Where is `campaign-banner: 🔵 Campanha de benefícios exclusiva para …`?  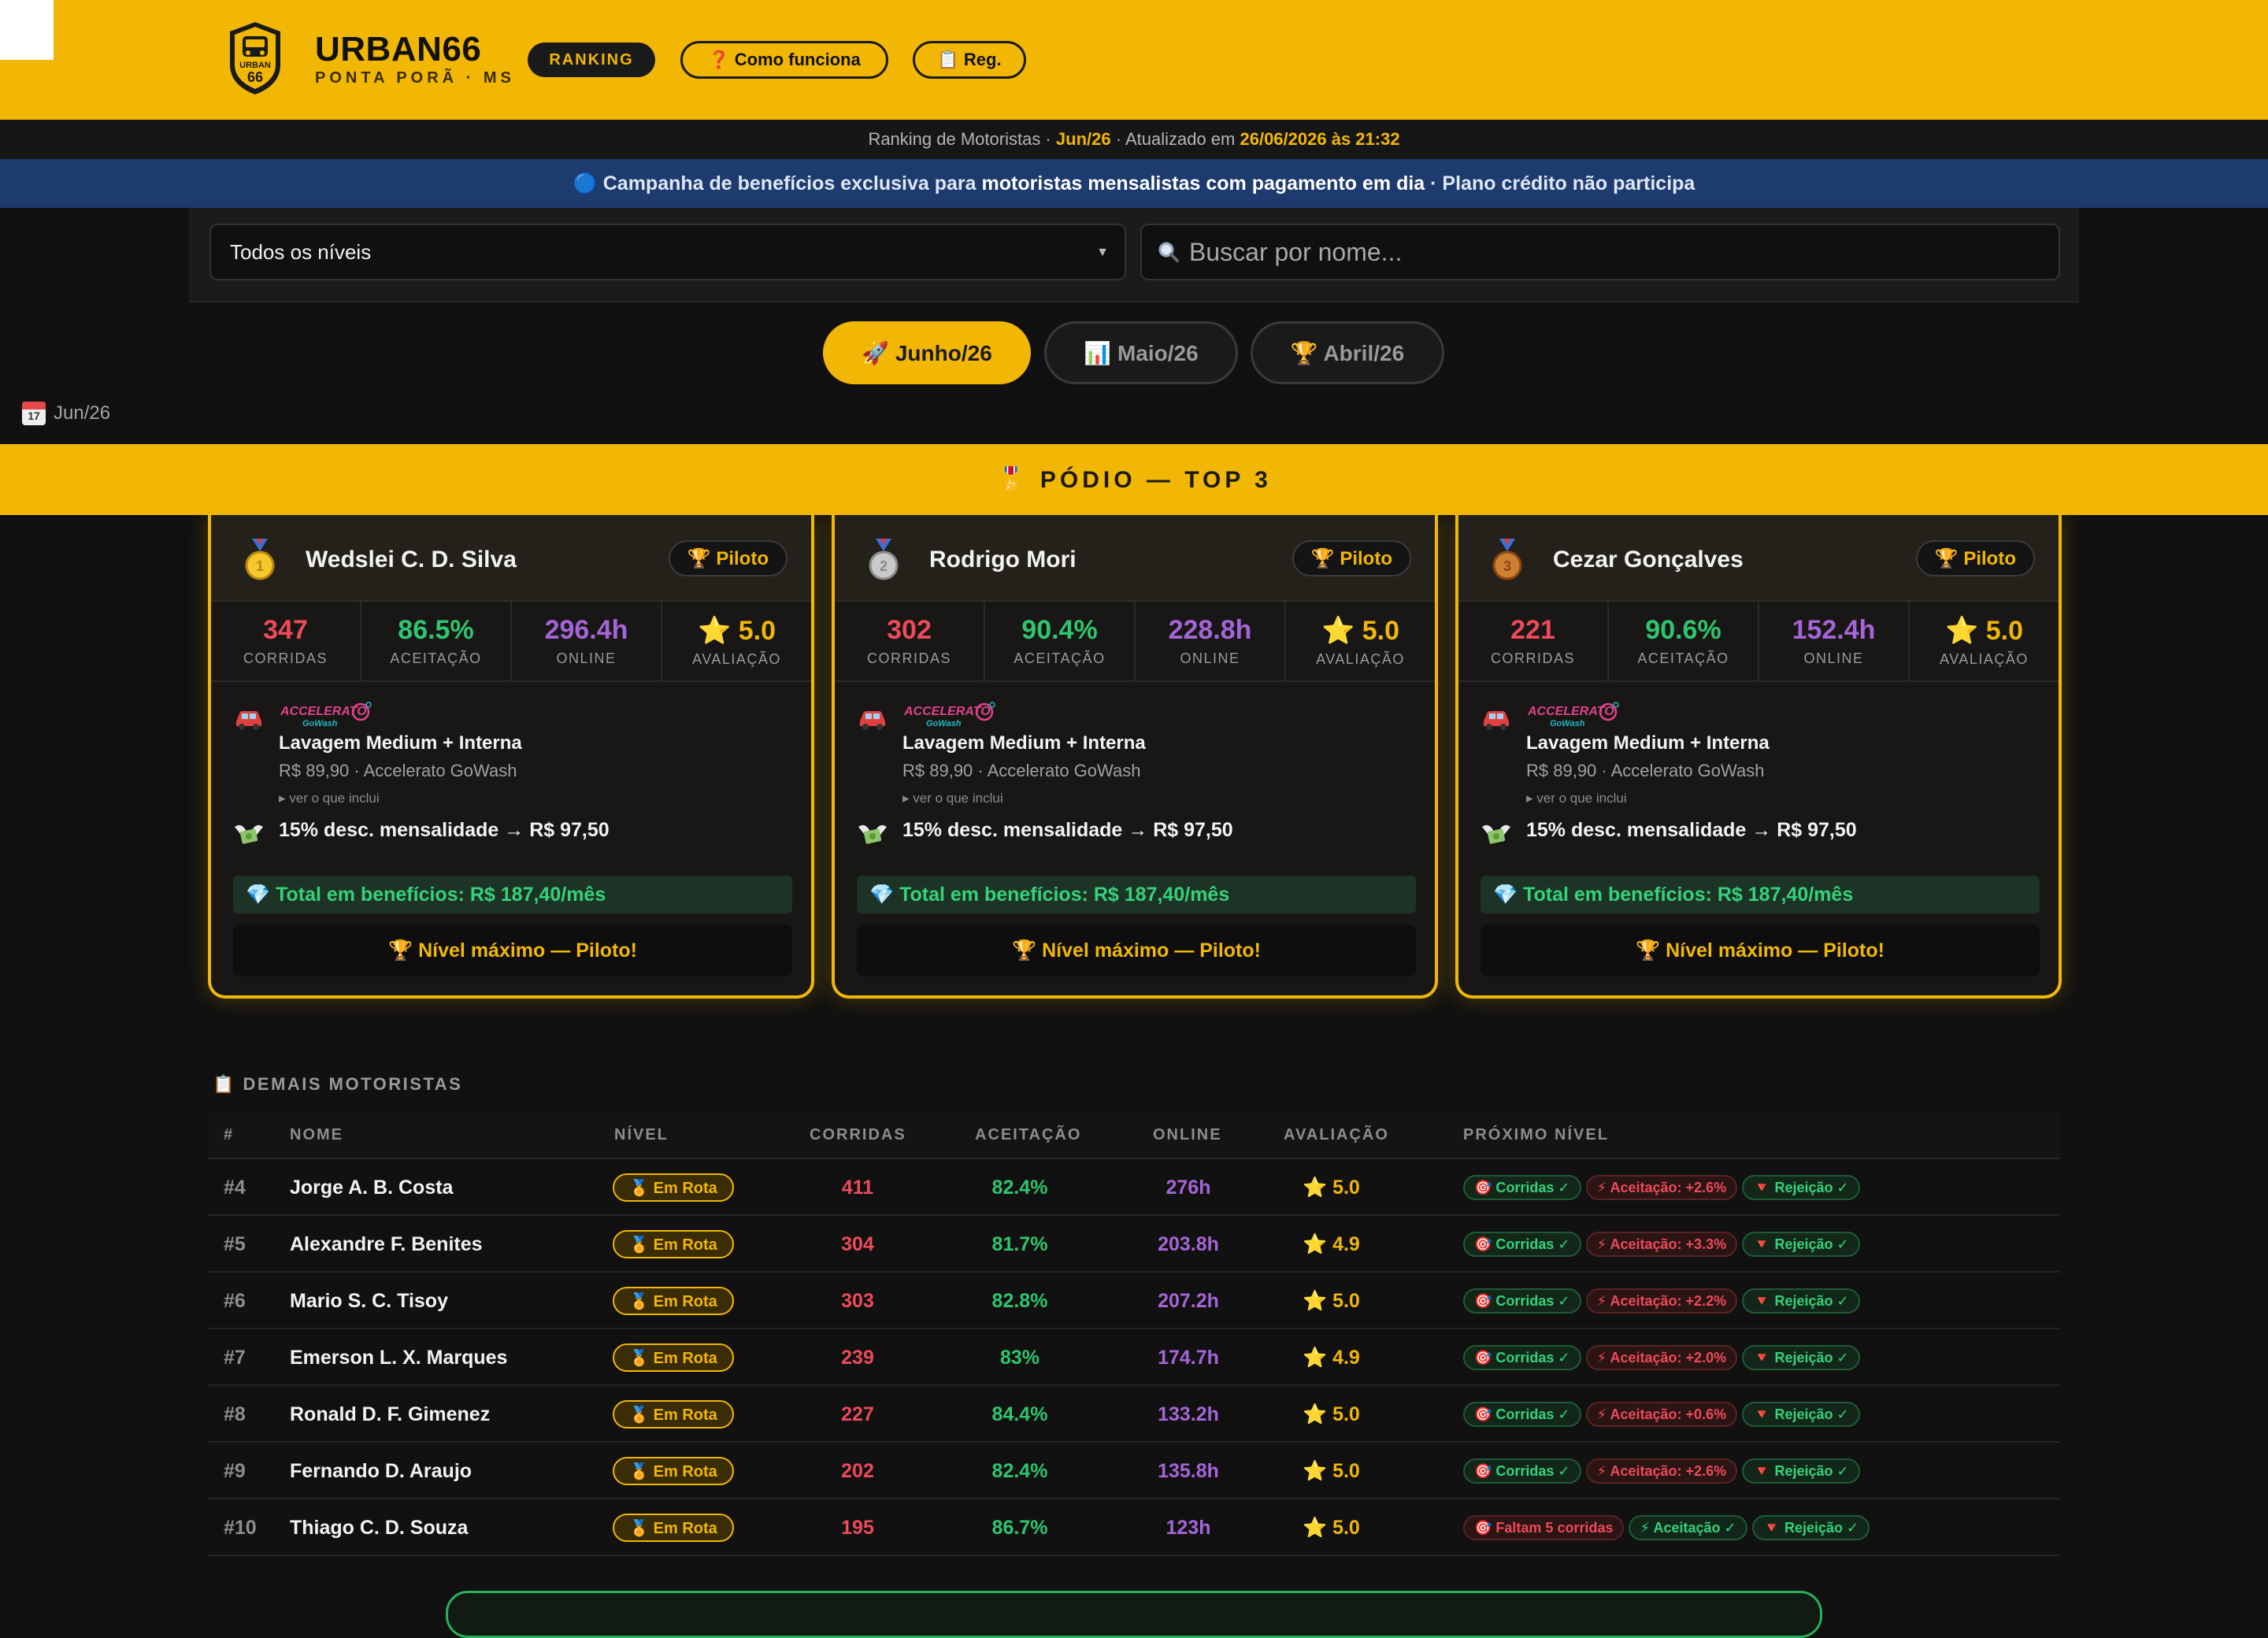 campaign-banner: 🔵 Campanha de benefícios exclusiva para … is located at coordinates (1134, 183).